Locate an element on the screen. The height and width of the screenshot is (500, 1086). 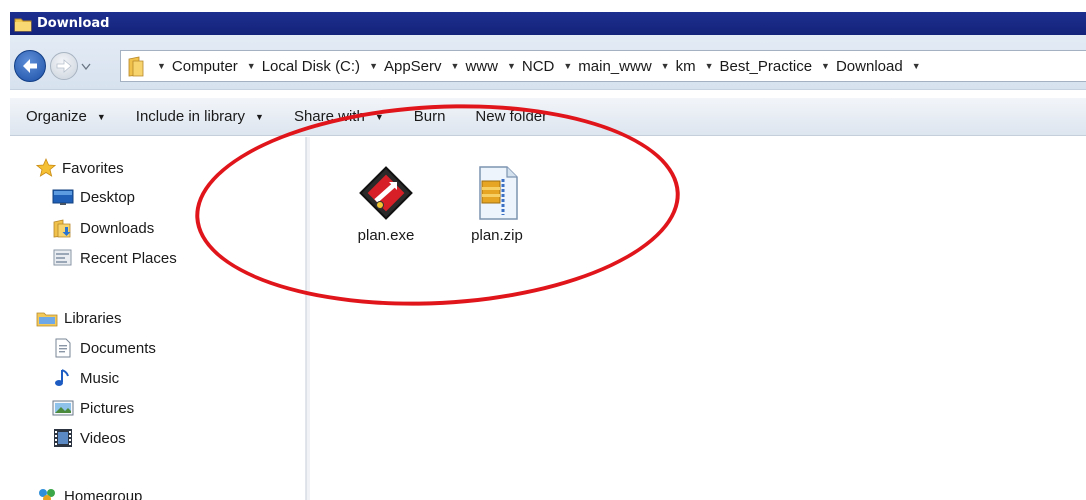
nav-libraries: Libraries is located at coordinates (79, 318).